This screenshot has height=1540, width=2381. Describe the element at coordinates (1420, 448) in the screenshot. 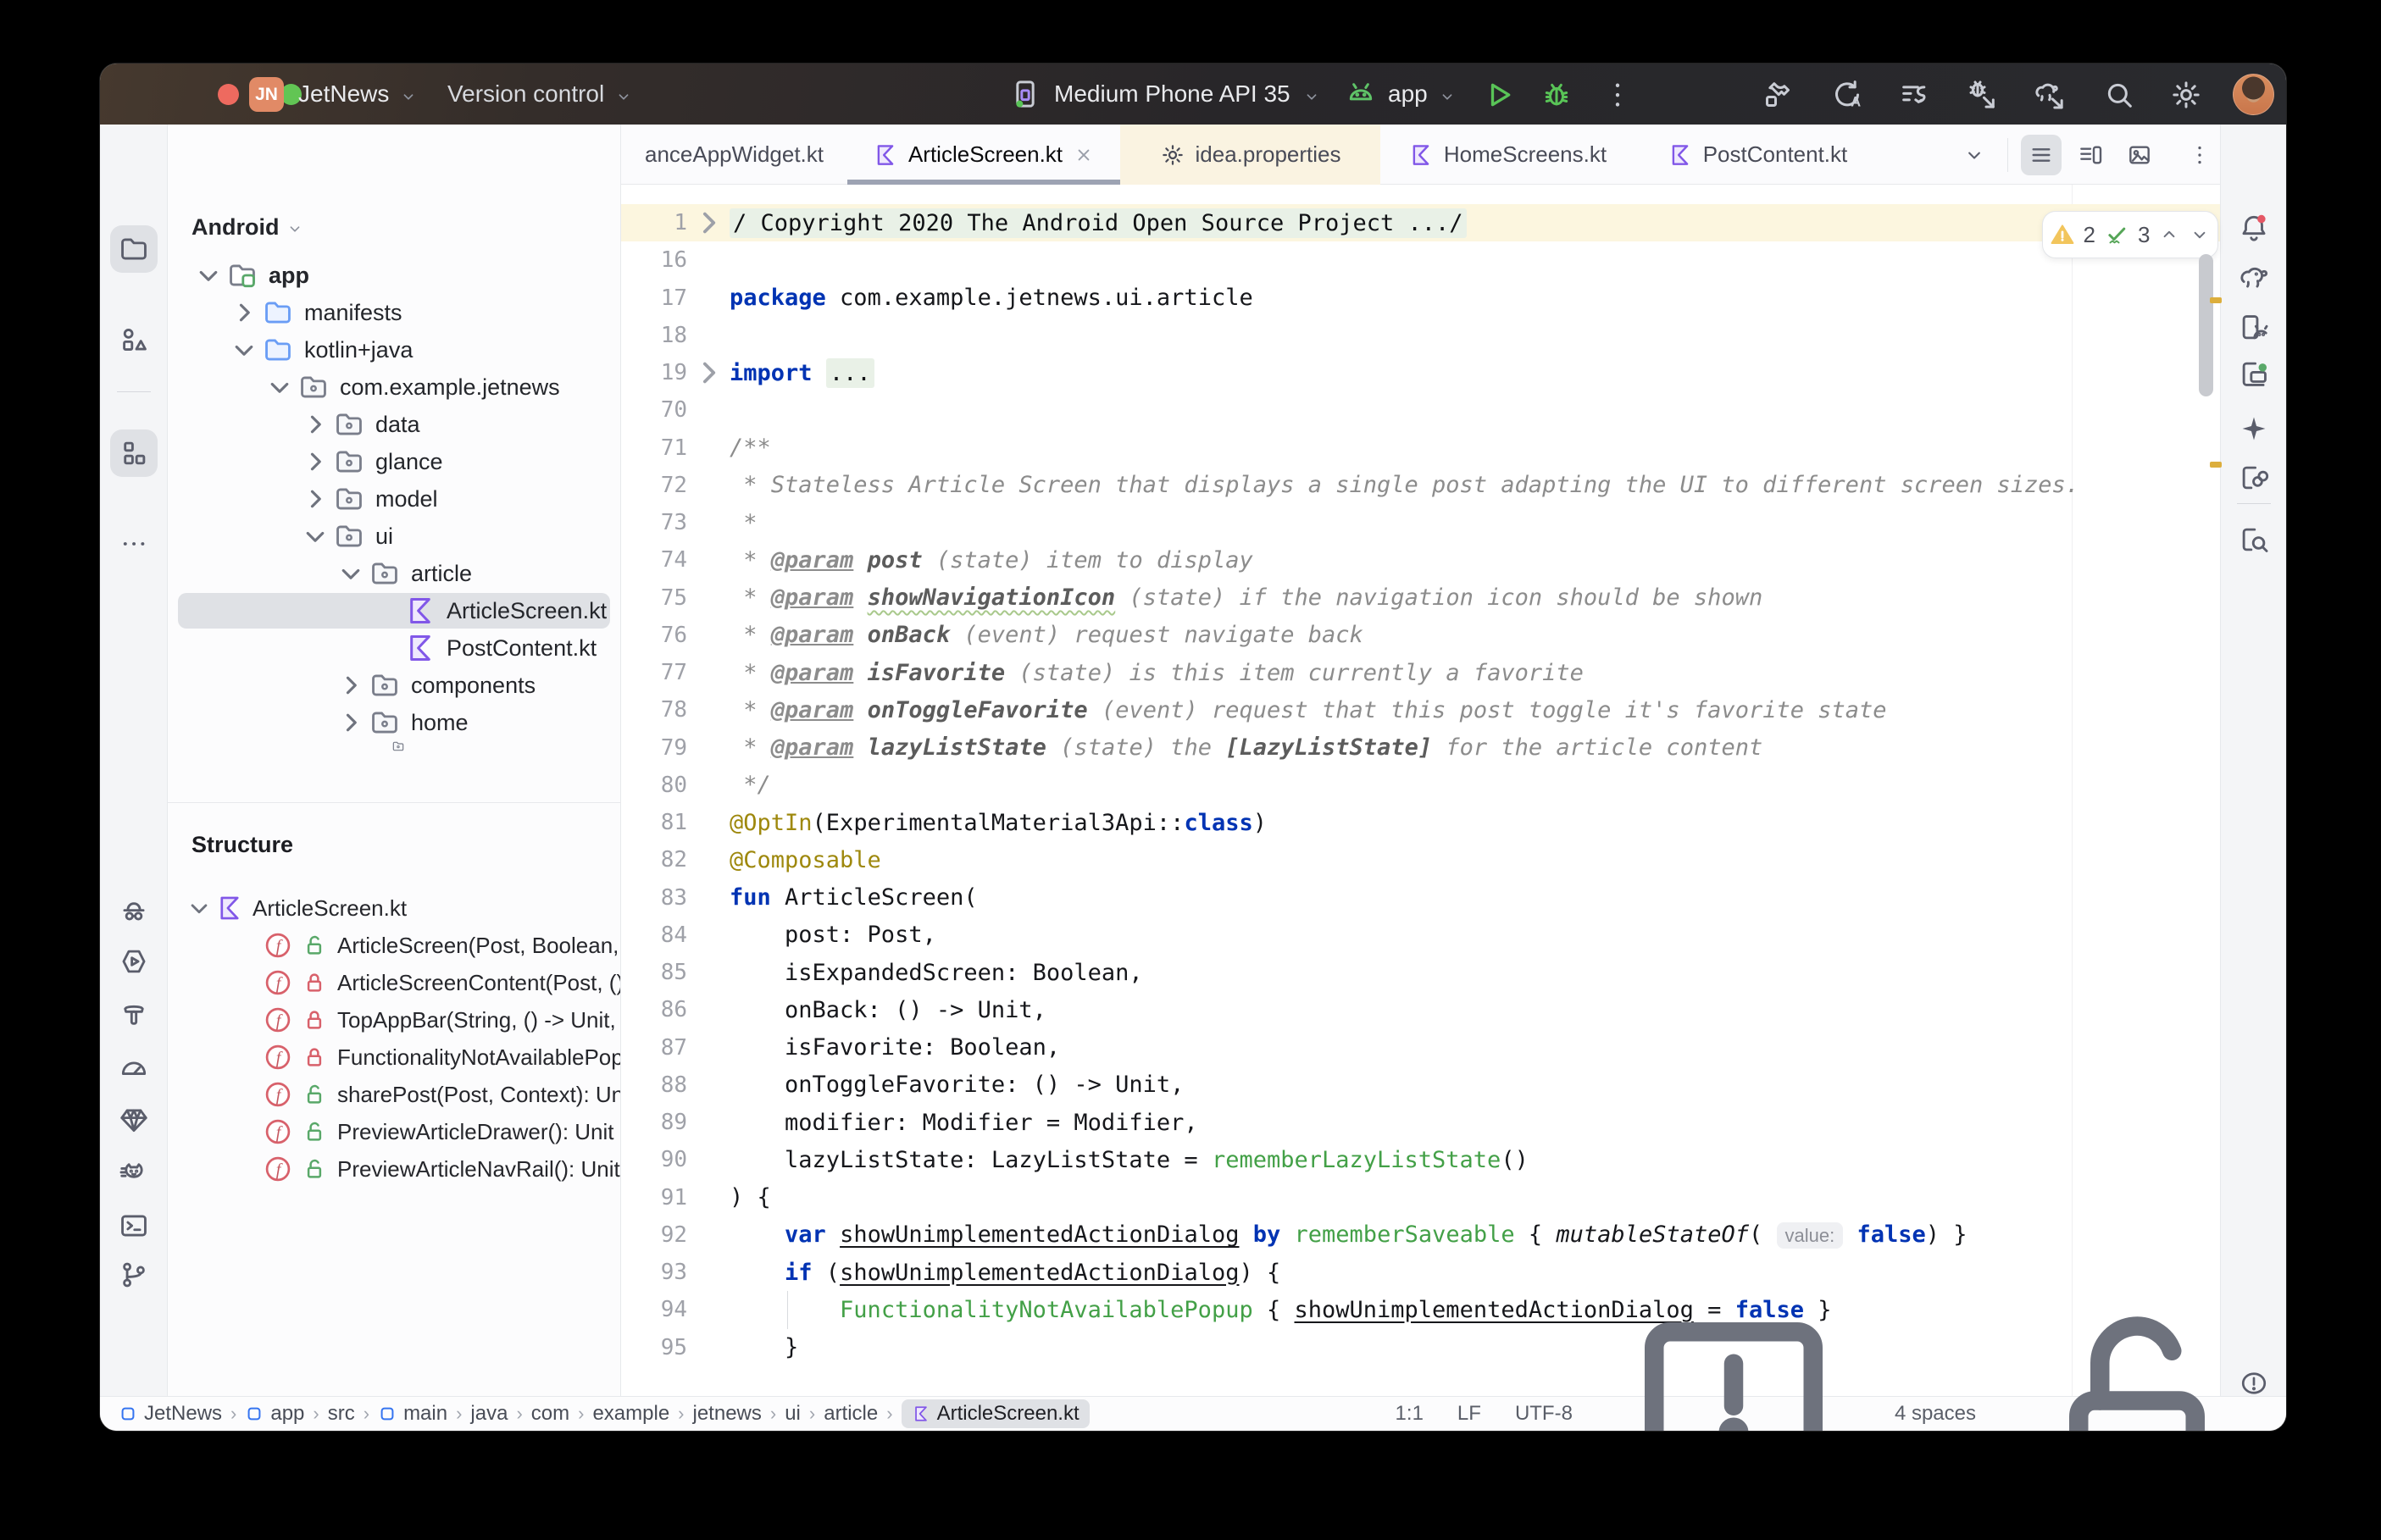

I see `code-line-71: 71 /**` at that location.